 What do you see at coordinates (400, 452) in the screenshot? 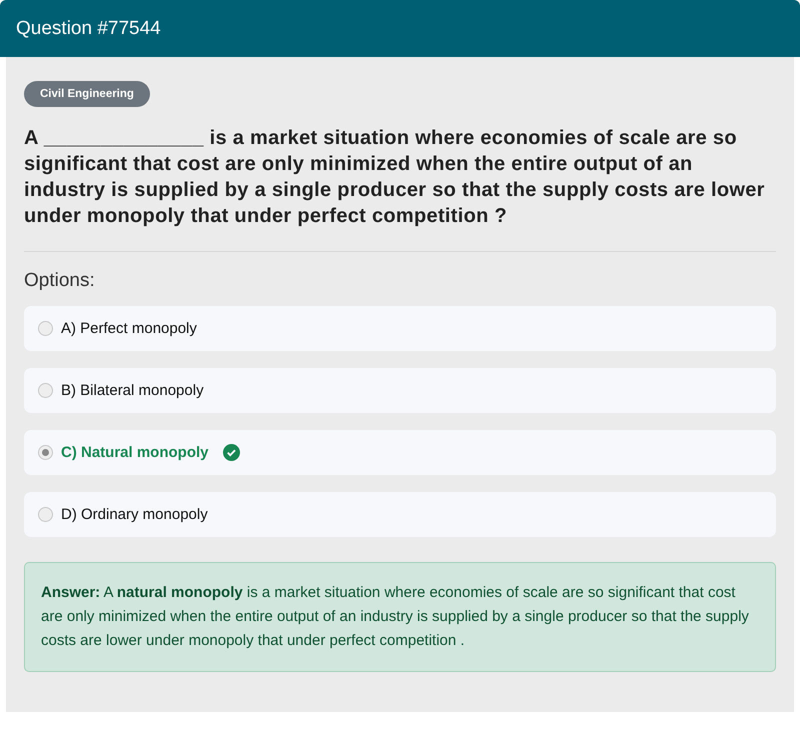
I see `option-row: C) Natural monopoly` at bounding box center [400, 452].